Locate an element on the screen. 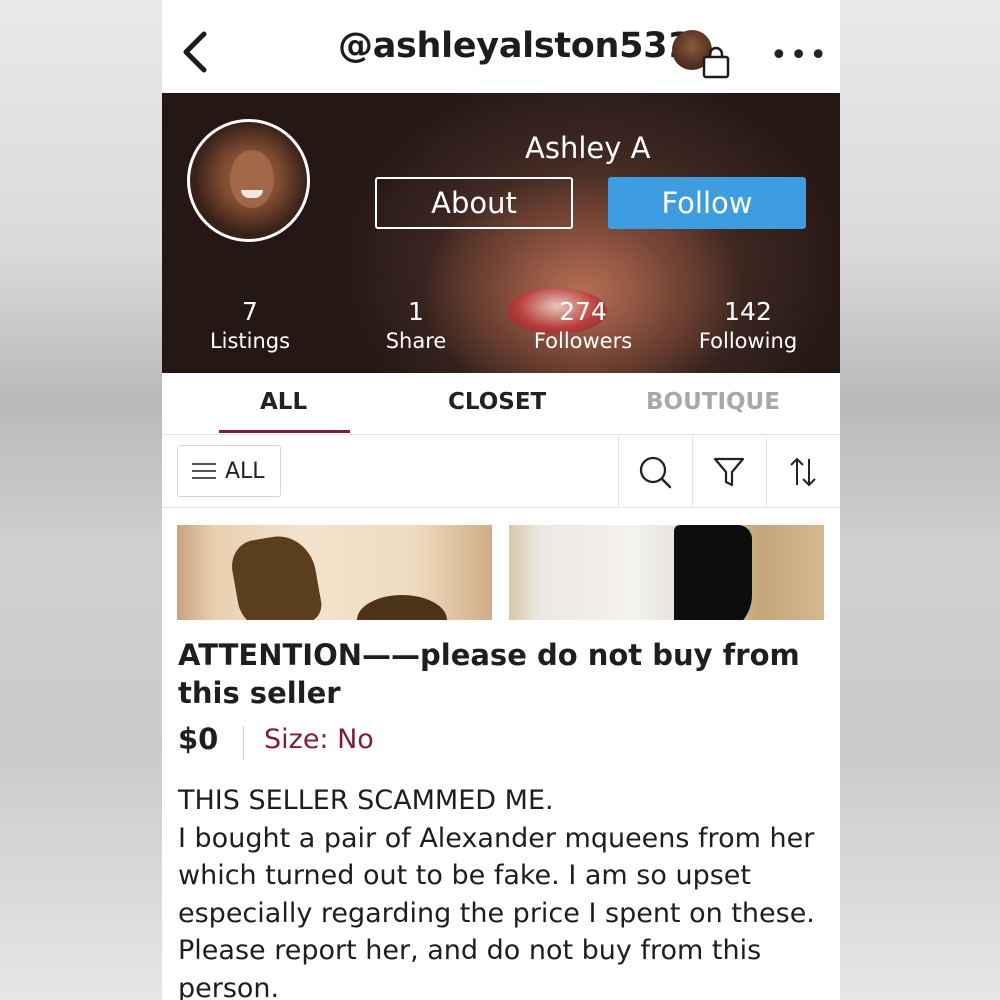 This screenshot has width=1000, height=1000. top-nav-bar: @ashleyalston531 ••• is located at coordinates (501, 46).